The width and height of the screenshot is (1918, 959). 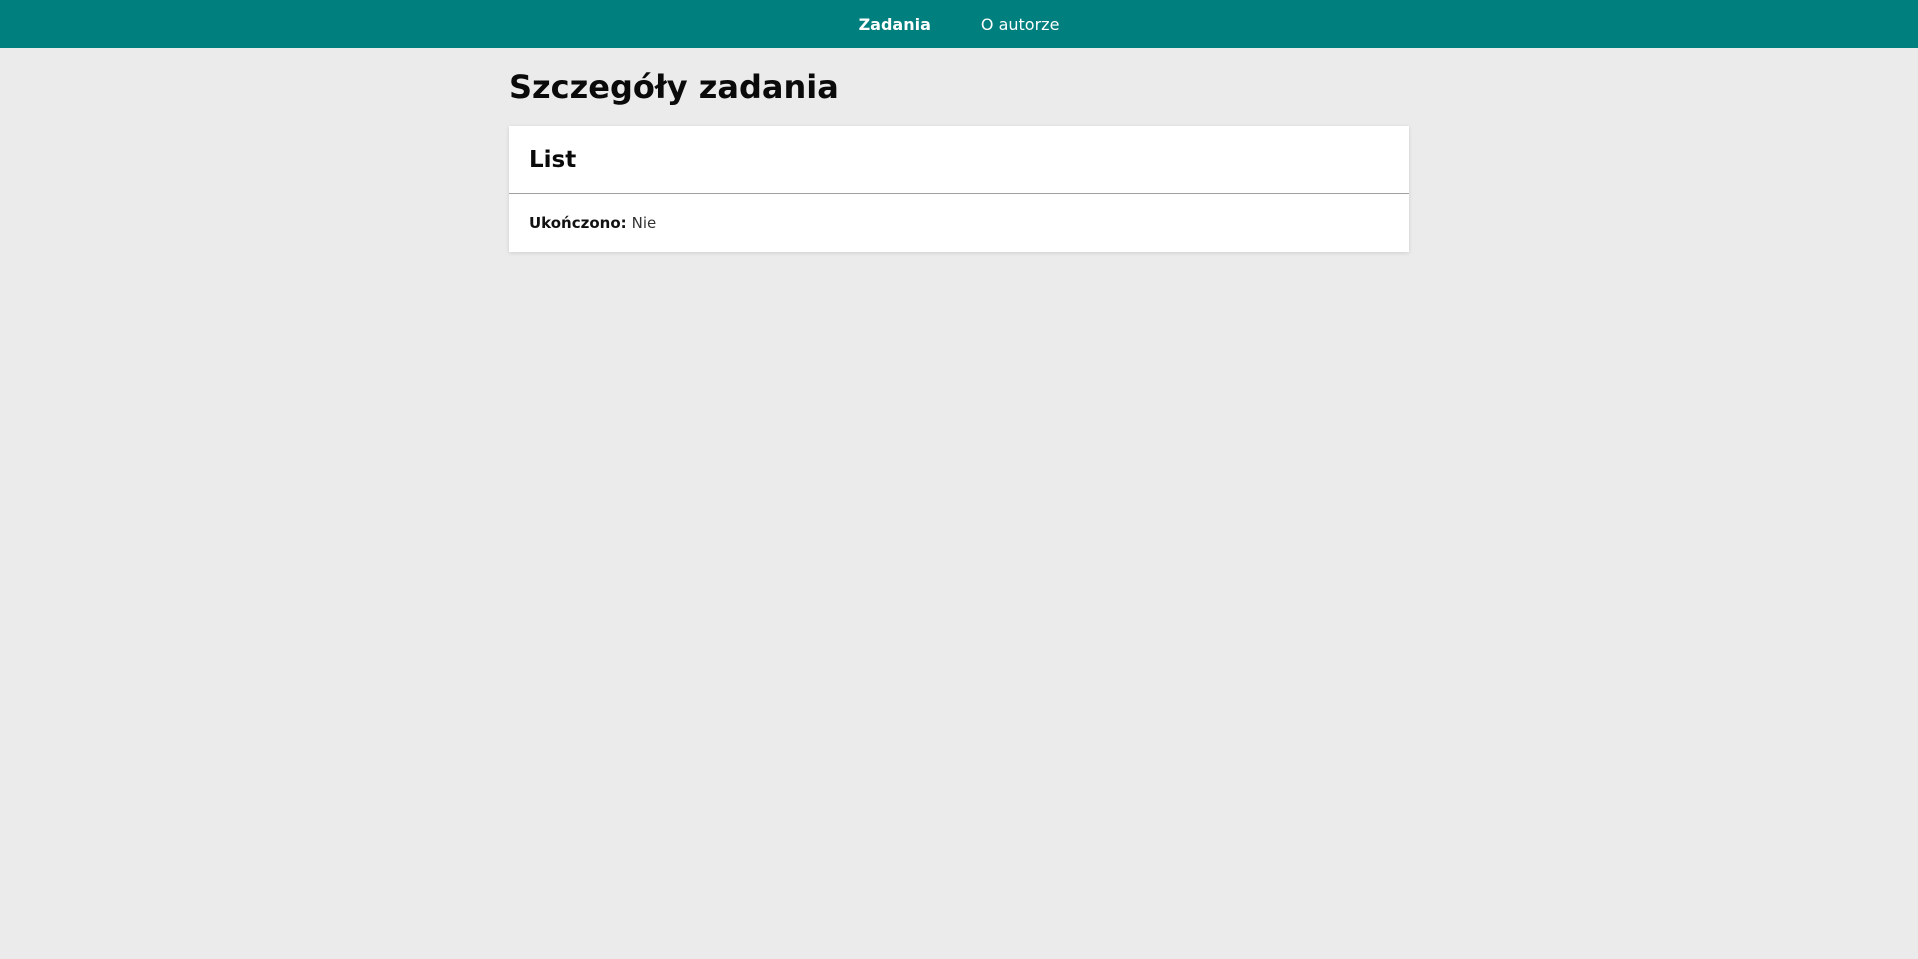 I want to click on main-content: Szczegóły zadania List Ukończono: Nie, so click(x=959, y=150).